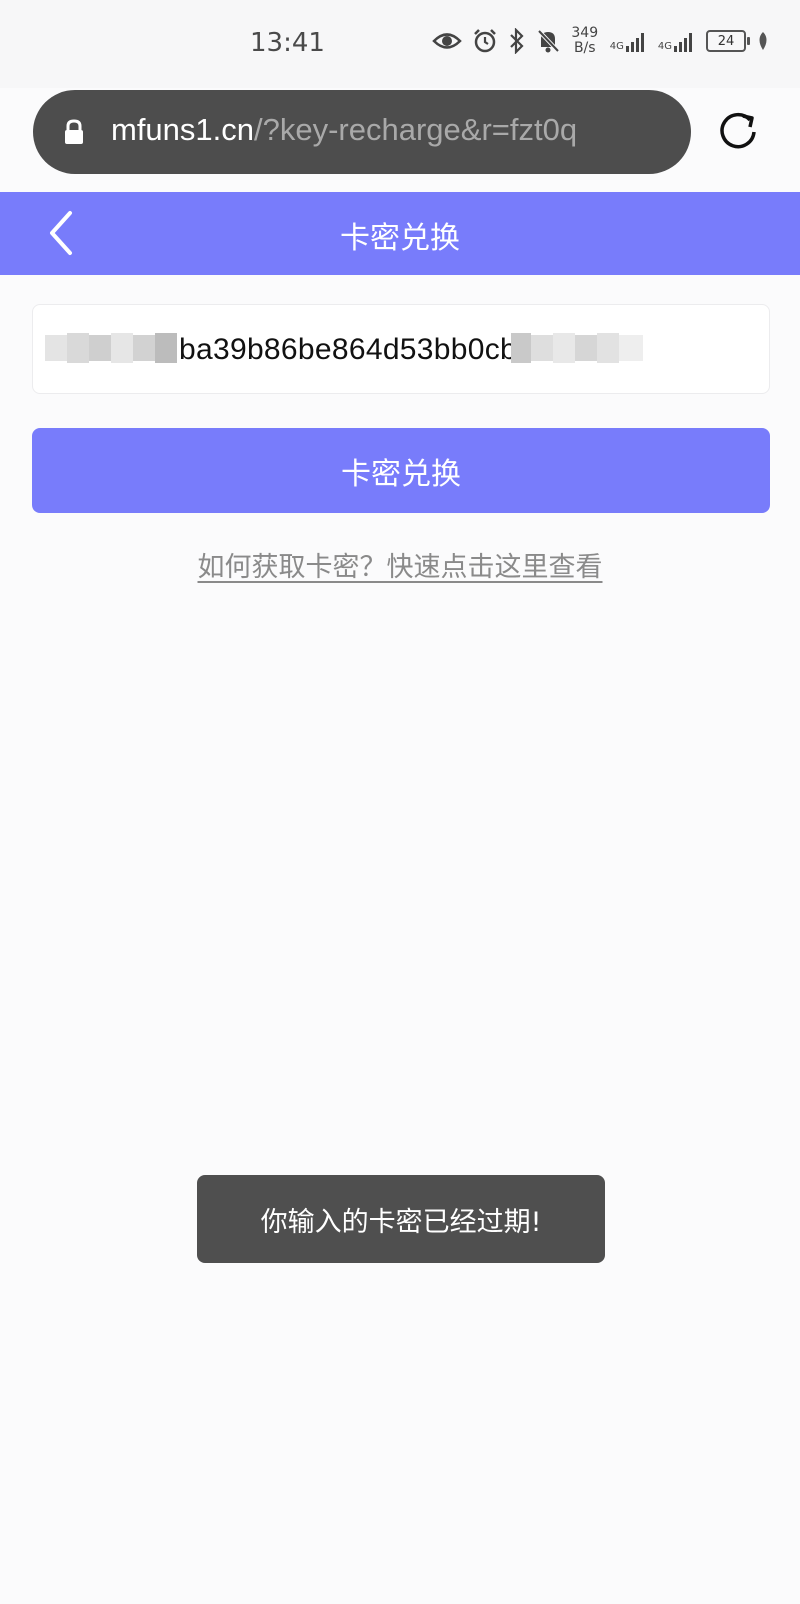  Describe the element at coordinates (484, 41) in the screenshot. I see `alarm-icon` at that location.